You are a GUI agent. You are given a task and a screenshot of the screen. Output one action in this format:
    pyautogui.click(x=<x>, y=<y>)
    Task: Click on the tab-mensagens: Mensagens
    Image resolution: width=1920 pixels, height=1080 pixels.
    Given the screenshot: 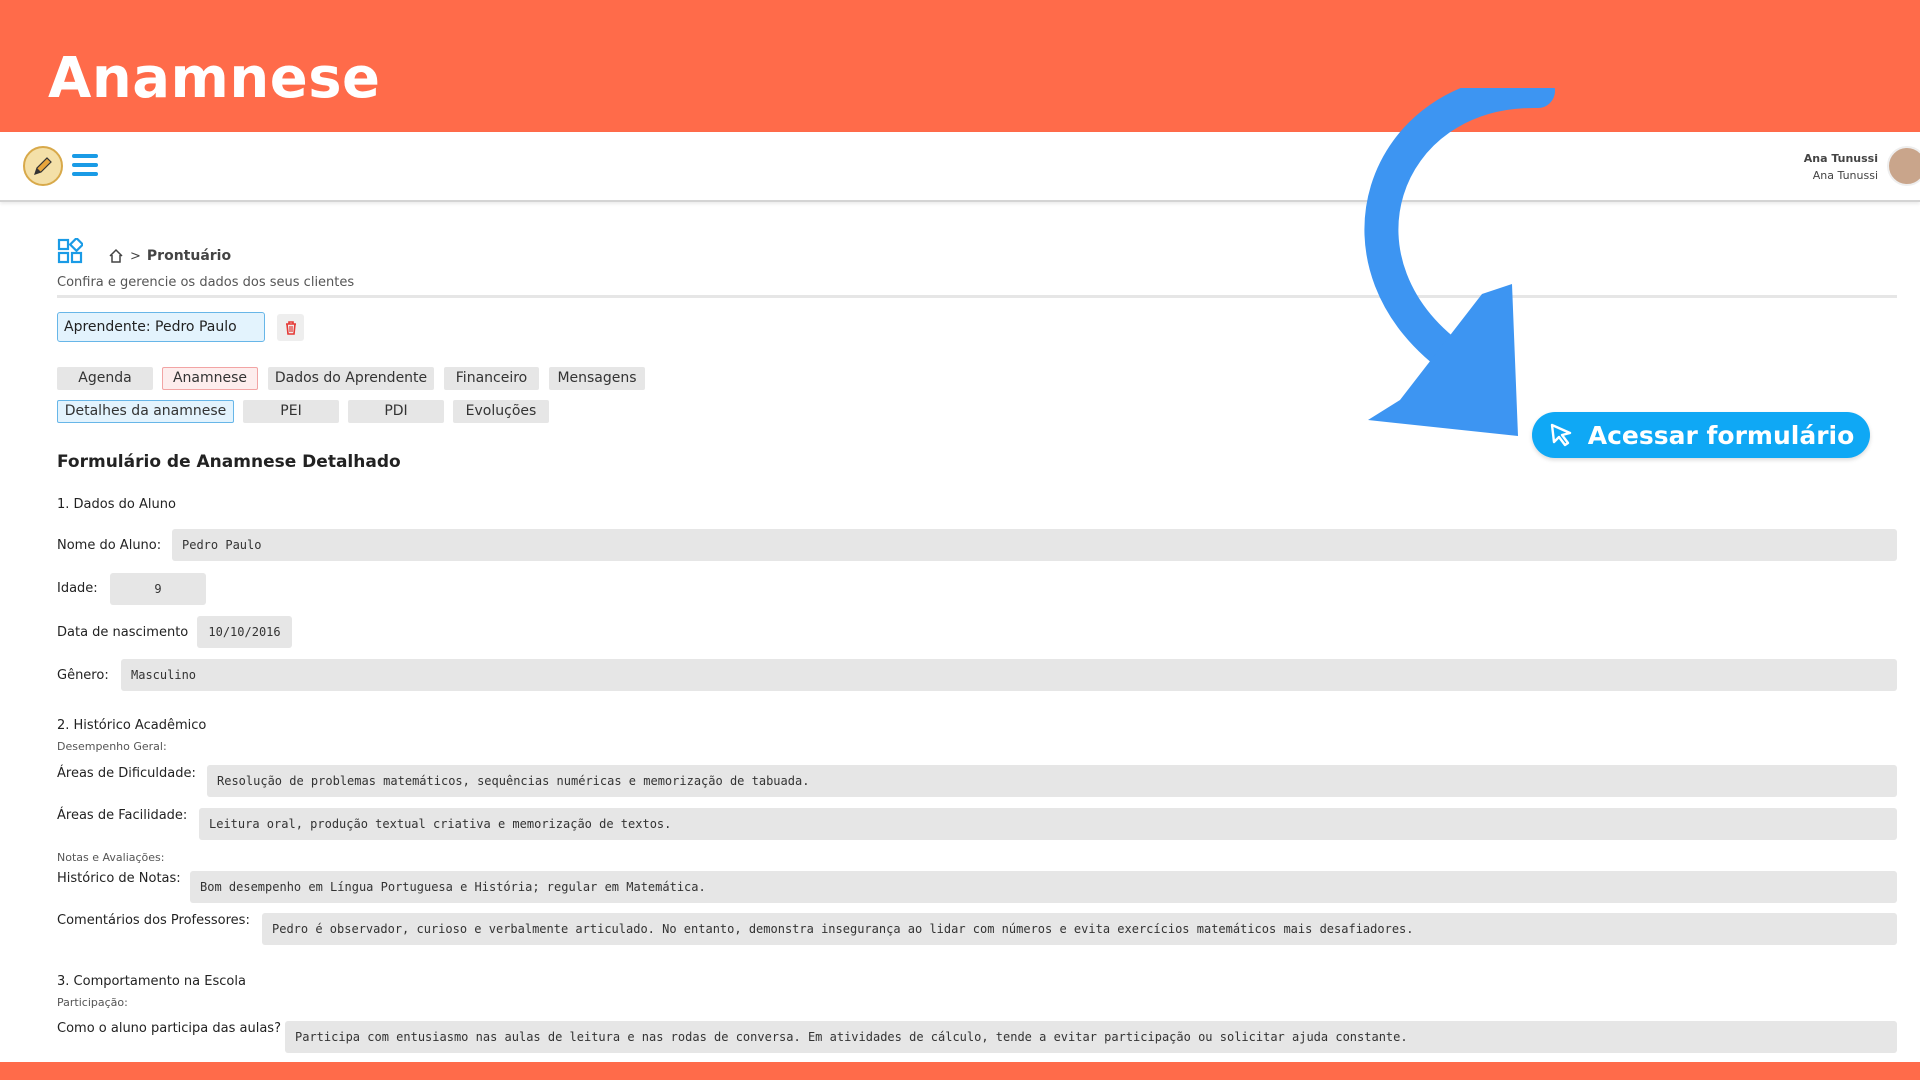 What is the action you would take?
    pyautogui.click(x=597, y=378)
    